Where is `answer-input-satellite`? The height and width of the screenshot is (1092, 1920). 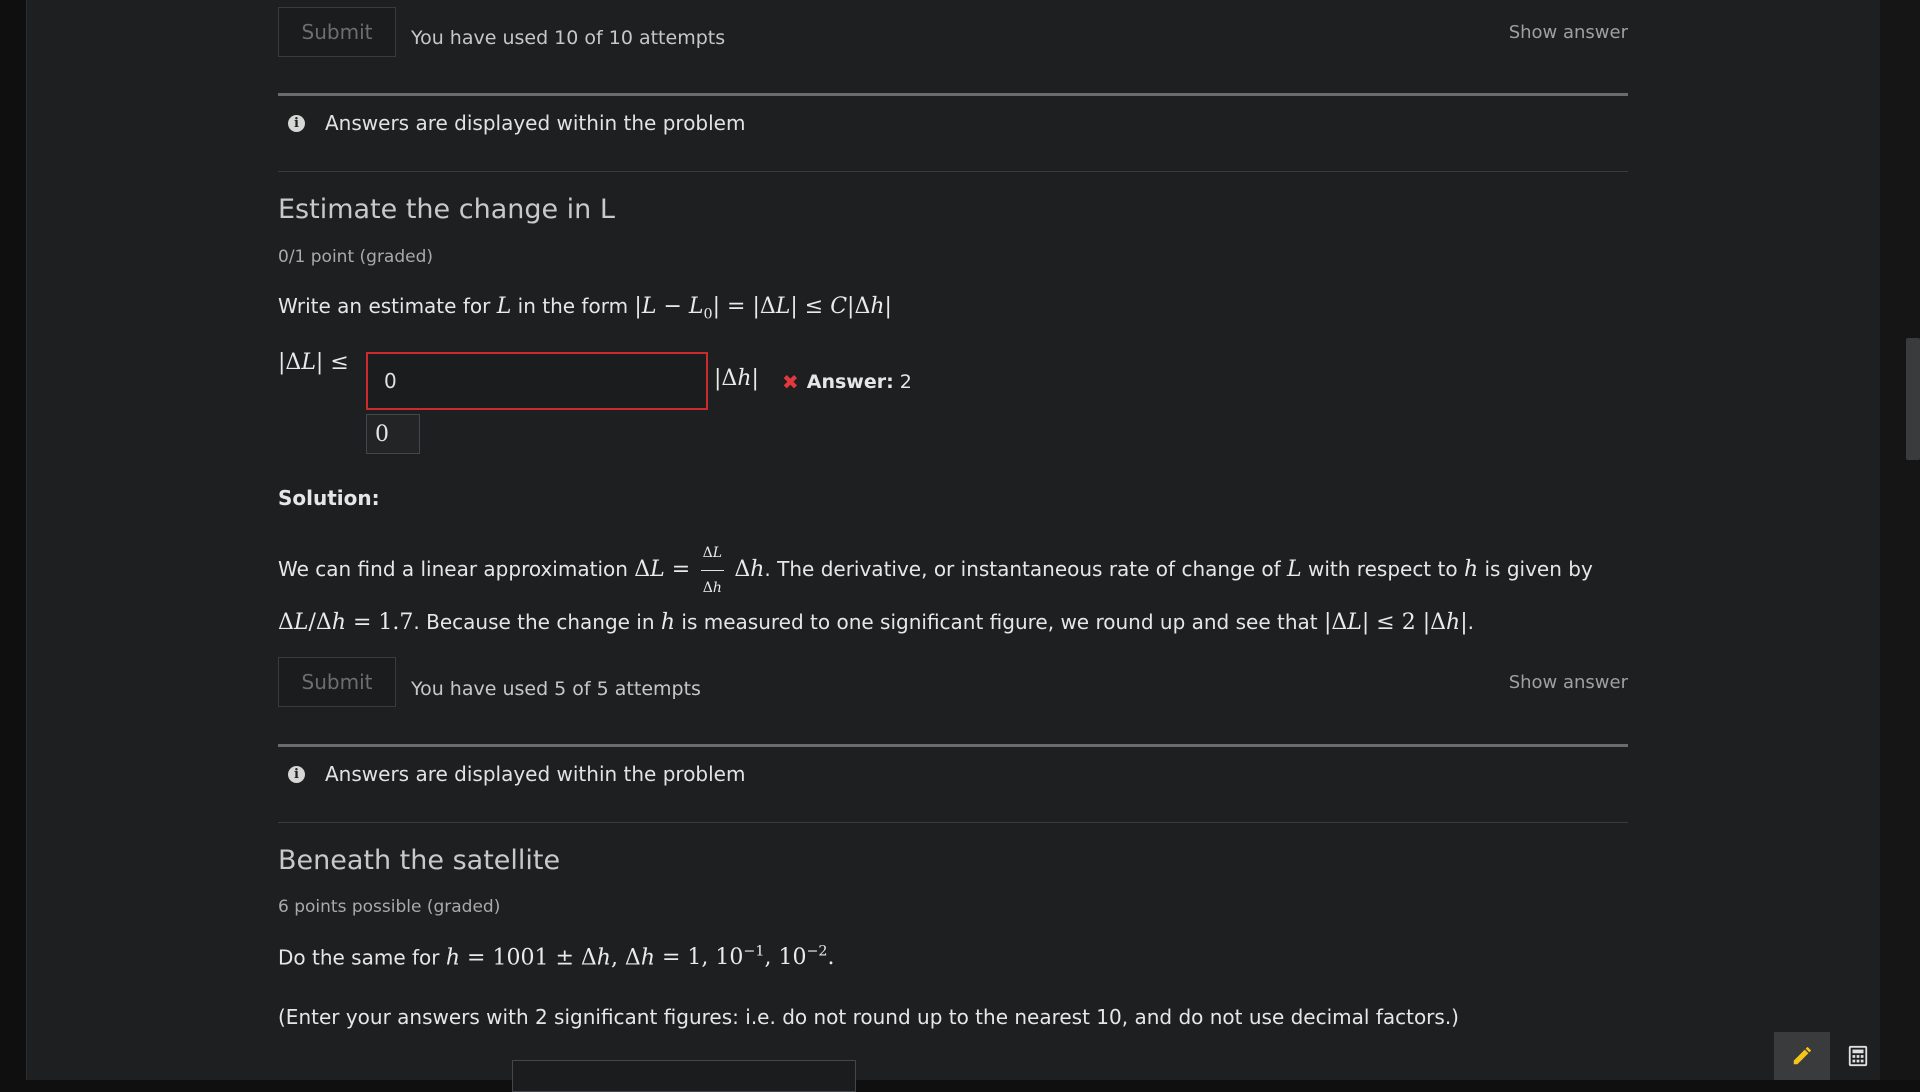 answer-input-satellite is located at coordinates (684, 1076).